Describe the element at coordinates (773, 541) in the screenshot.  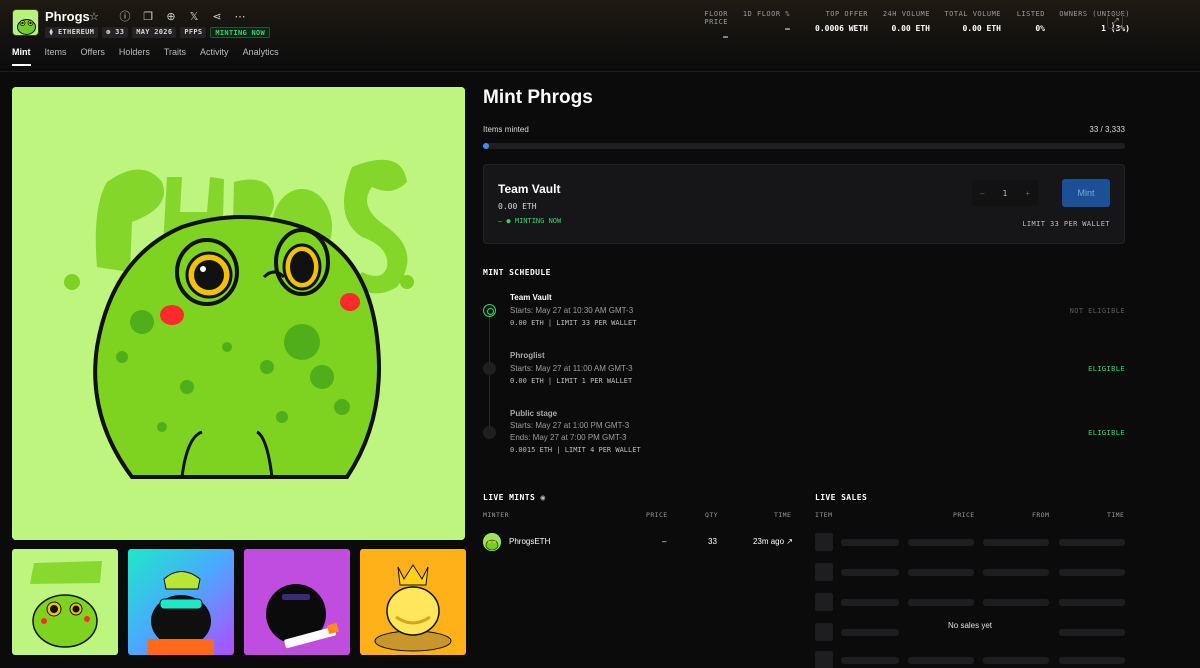
I see `mint-time: 23m ago ↗` at that location.